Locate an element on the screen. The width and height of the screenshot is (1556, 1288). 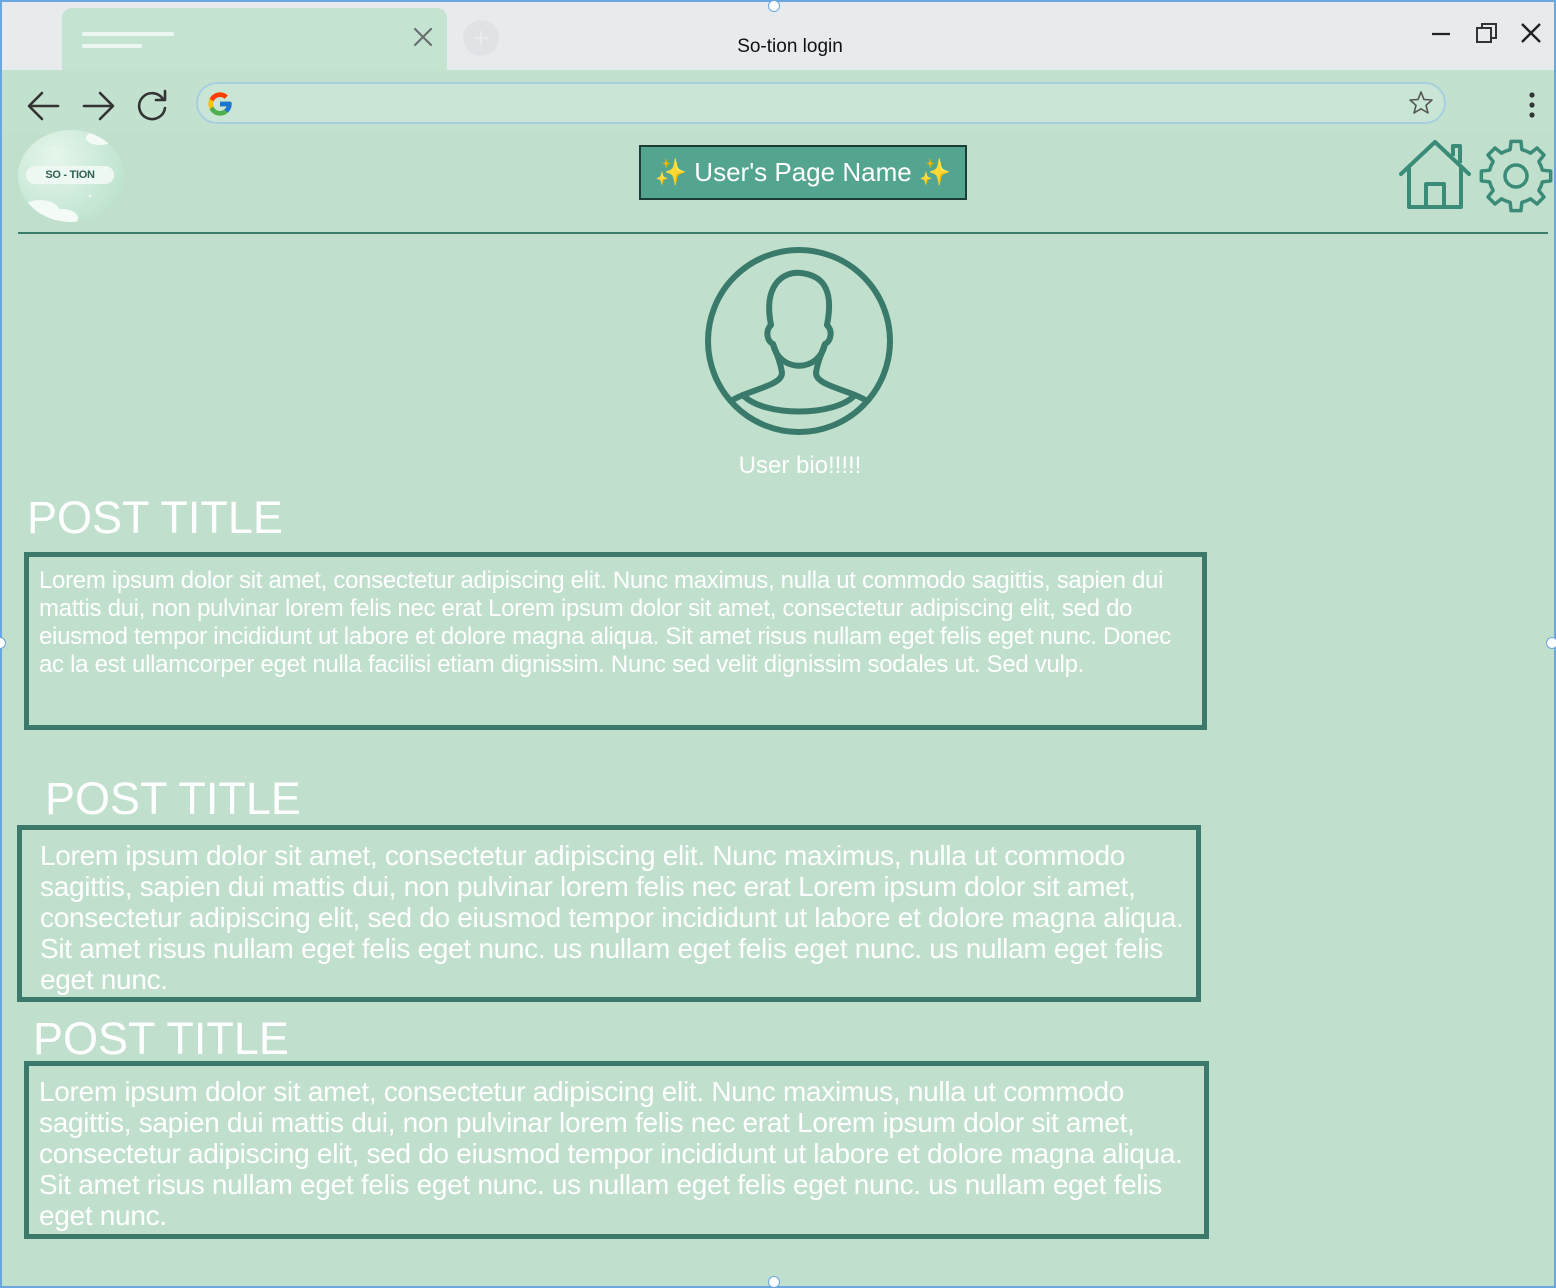
user-icon is located at coordinates (799, 341).